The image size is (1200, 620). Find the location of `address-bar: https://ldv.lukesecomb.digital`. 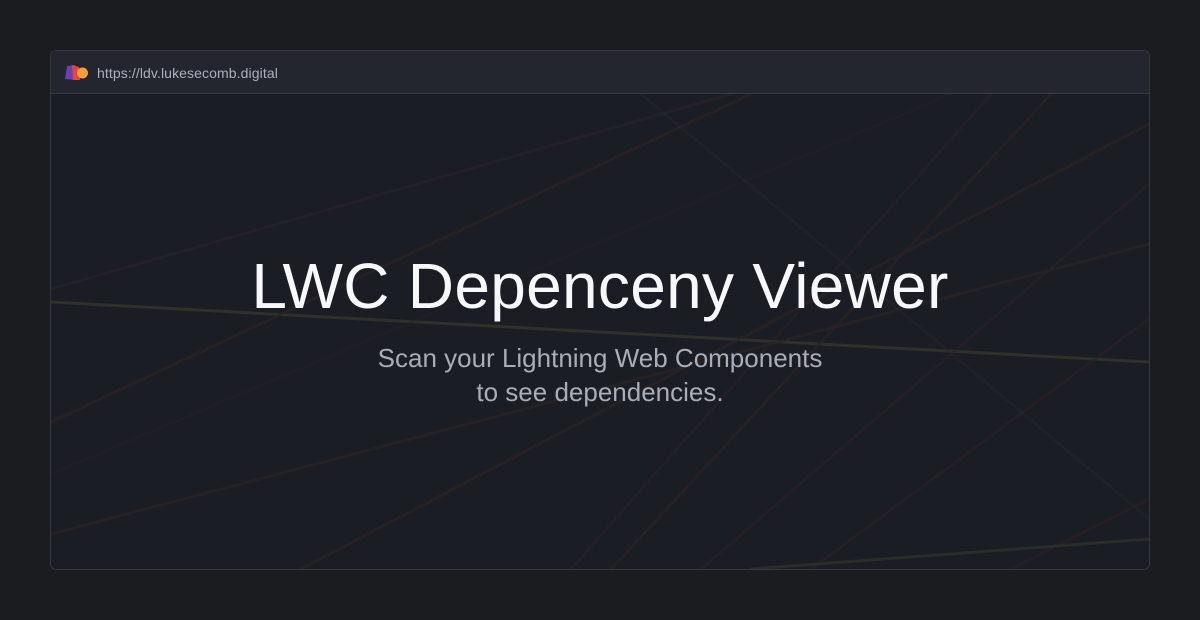

address-bar: https://ldv.lukesecomb.digital is located at coordinates (600, 72).